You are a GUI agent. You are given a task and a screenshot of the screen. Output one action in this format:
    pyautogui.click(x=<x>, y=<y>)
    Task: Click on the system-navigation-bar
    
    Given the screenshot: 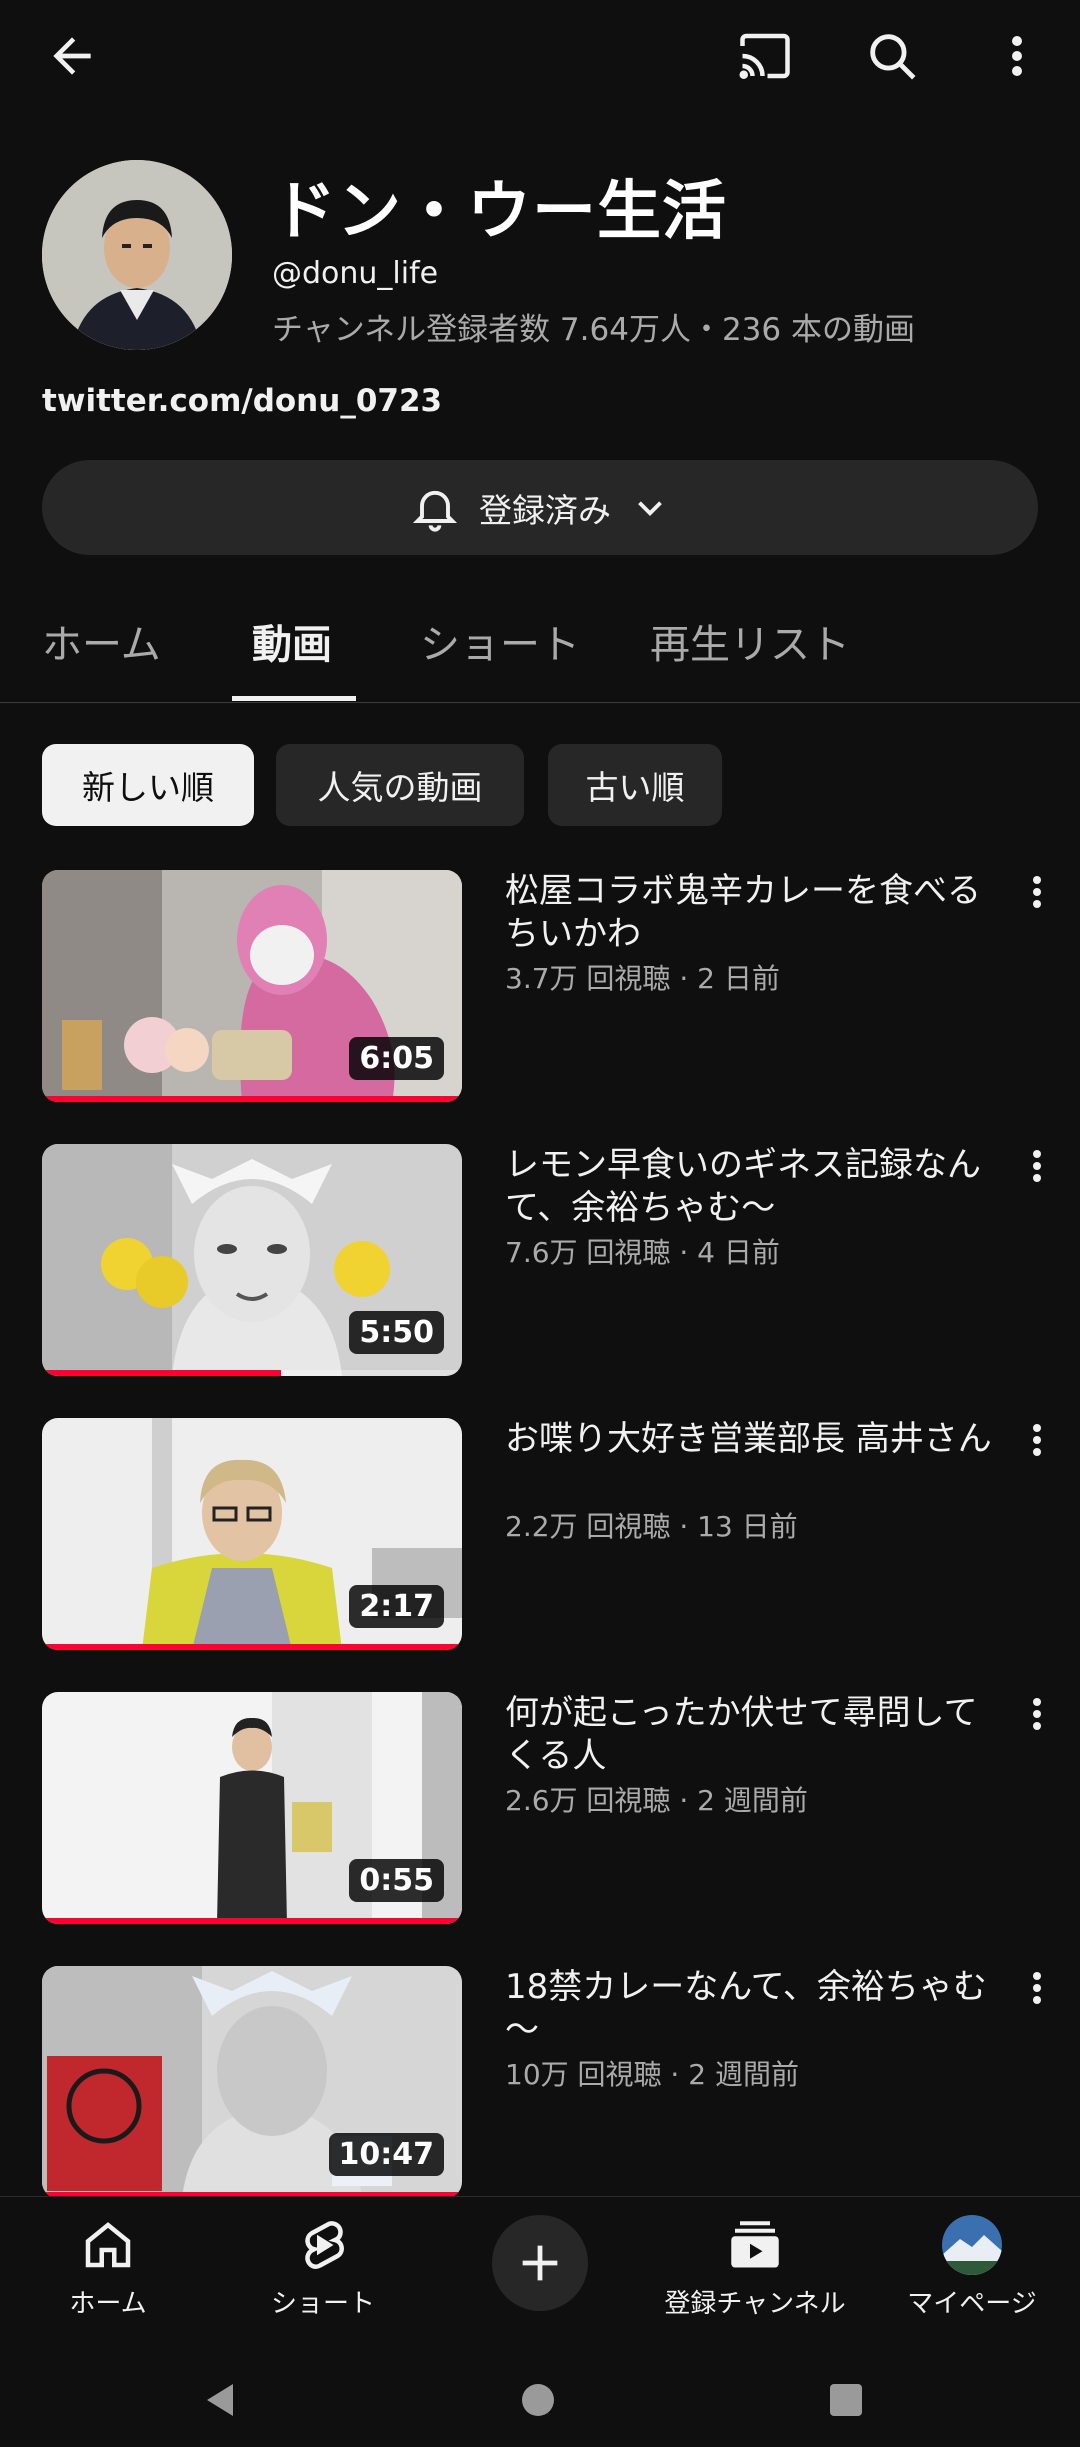 What is the action you would take?
    pyautogui.click(x=540, y=2396)
    